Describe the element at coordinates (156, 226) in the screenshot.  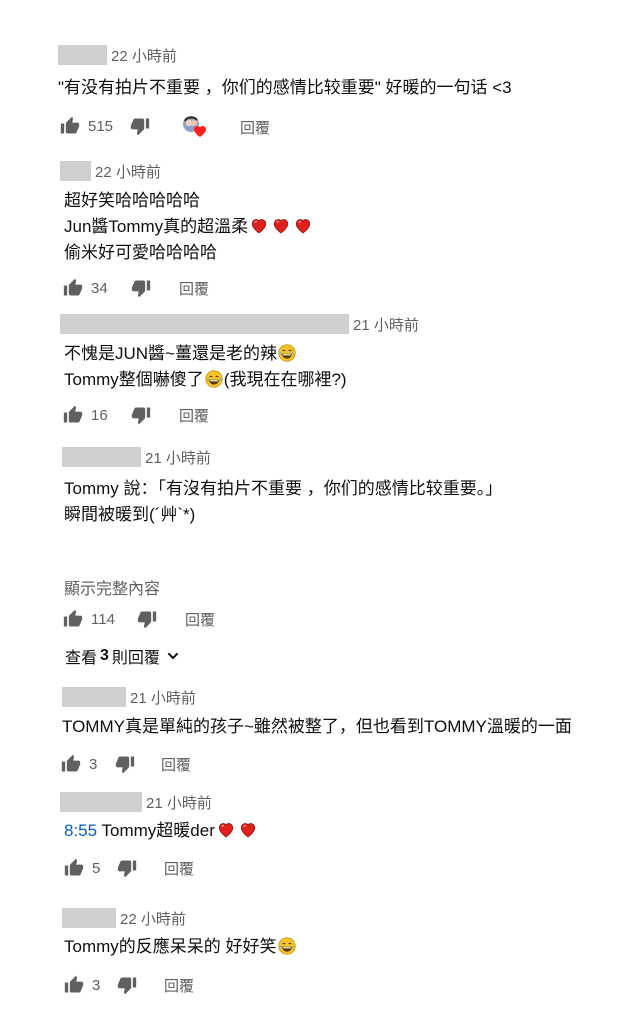
I see `comment-line-text: Jun醬Tommy真的超溫柔` at that location.